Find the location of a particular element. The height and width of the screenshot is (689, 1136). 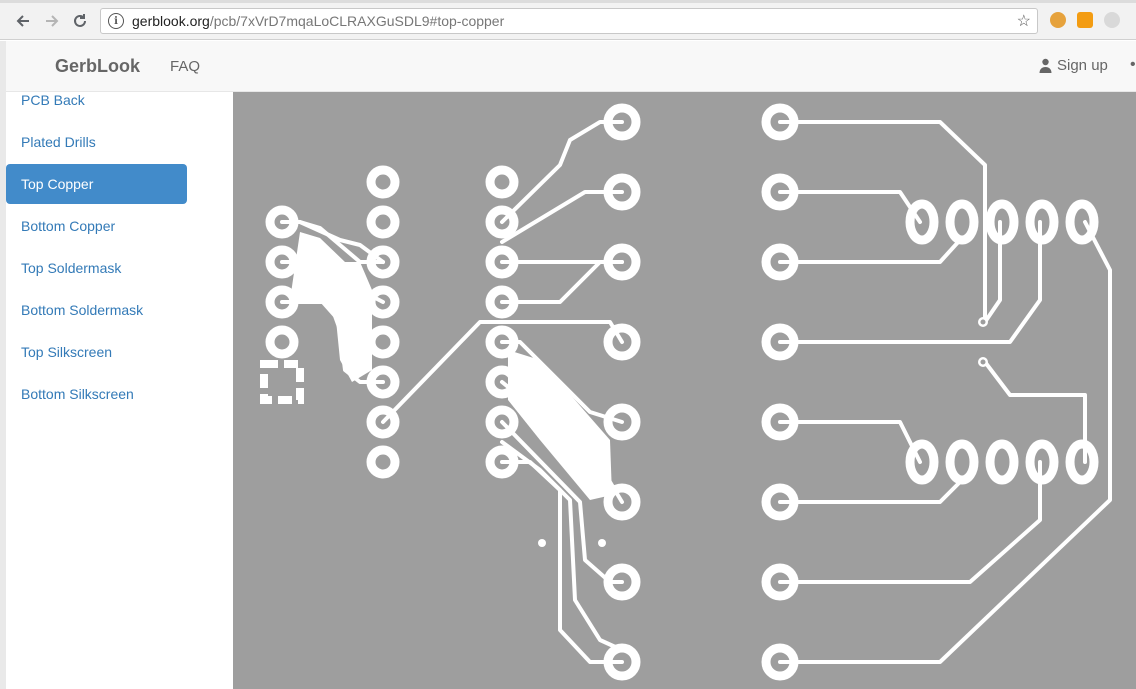

info-icon: i is located at coordinates (116, 21).